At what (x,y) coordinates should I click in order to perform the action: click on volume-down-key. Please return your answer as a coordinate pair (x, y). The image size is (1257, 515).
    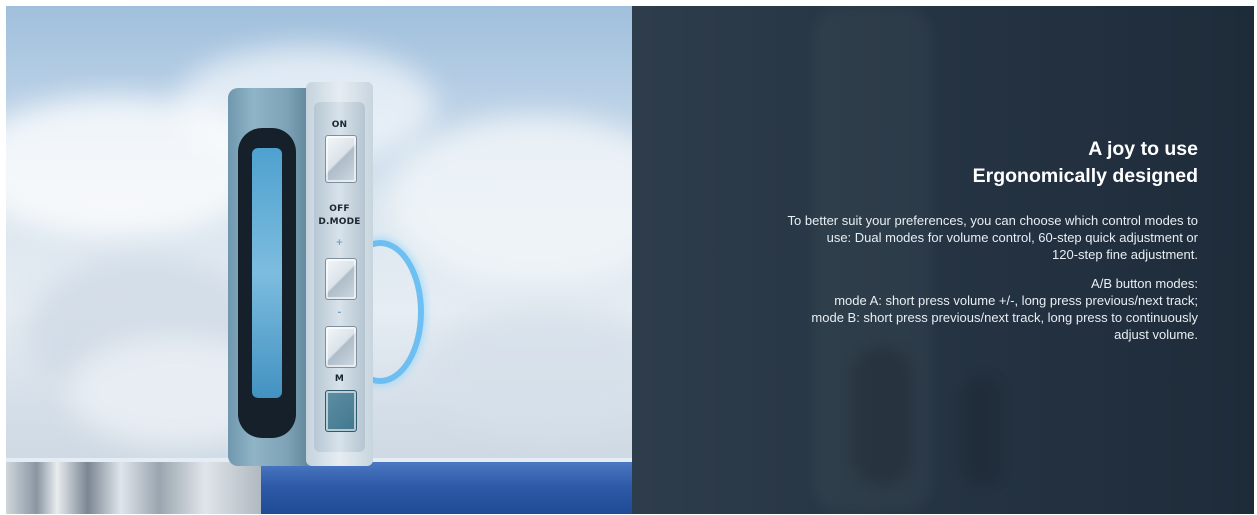
    Looking at the image, I should click on (341, 347).